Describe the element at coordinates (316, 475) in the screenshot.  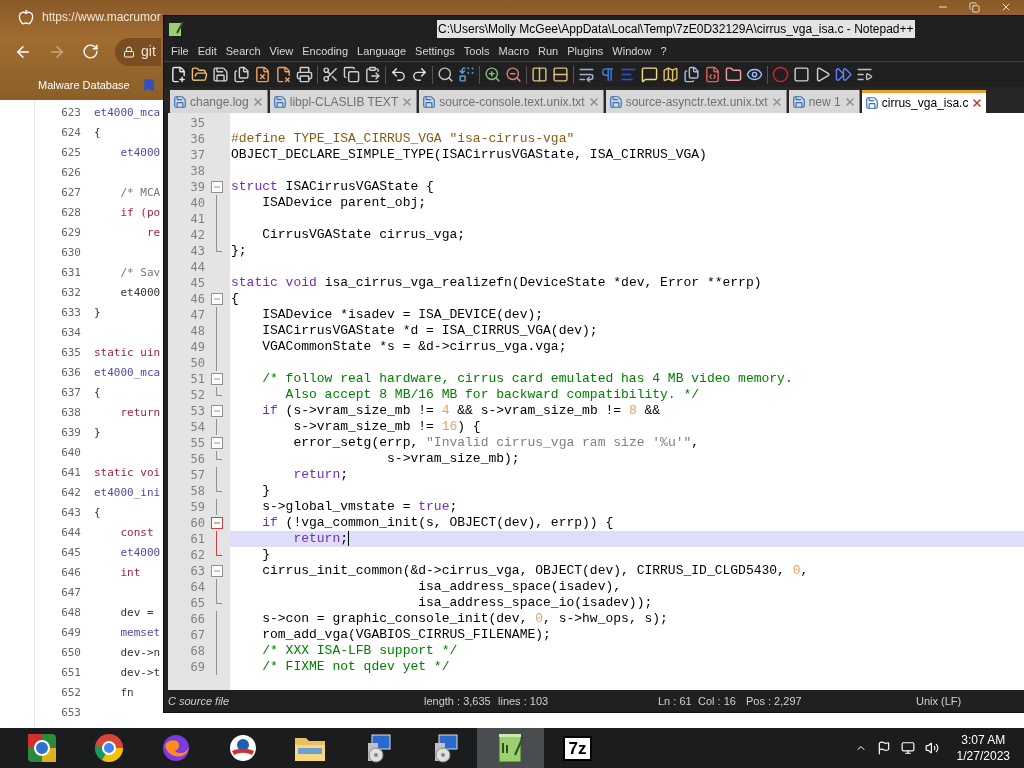
I see `code-text: return` at that location.